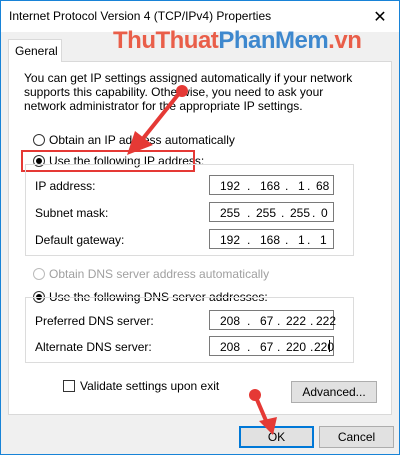 The image size is (400, 455). What do you see at coordinates (150, 386) in the screenshot?
I see `validate-label: Validate settings upon exit` at bounding box center [150, 386].